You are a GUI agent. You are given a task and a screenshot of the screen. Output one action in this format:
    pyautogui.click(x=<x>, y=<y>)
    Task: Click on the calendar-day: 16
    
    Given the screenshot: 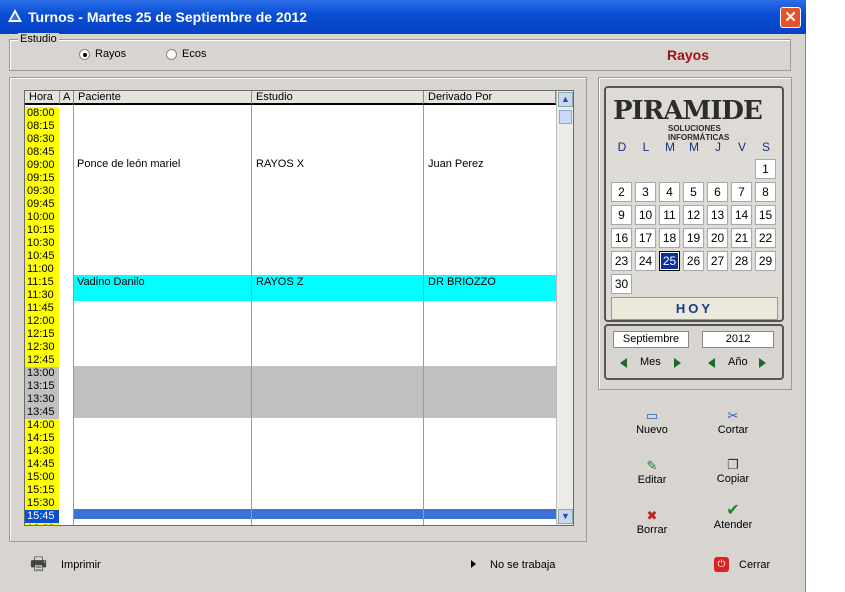 What is the action you would take?
    pyautogui.click(x=621, y=238)
    